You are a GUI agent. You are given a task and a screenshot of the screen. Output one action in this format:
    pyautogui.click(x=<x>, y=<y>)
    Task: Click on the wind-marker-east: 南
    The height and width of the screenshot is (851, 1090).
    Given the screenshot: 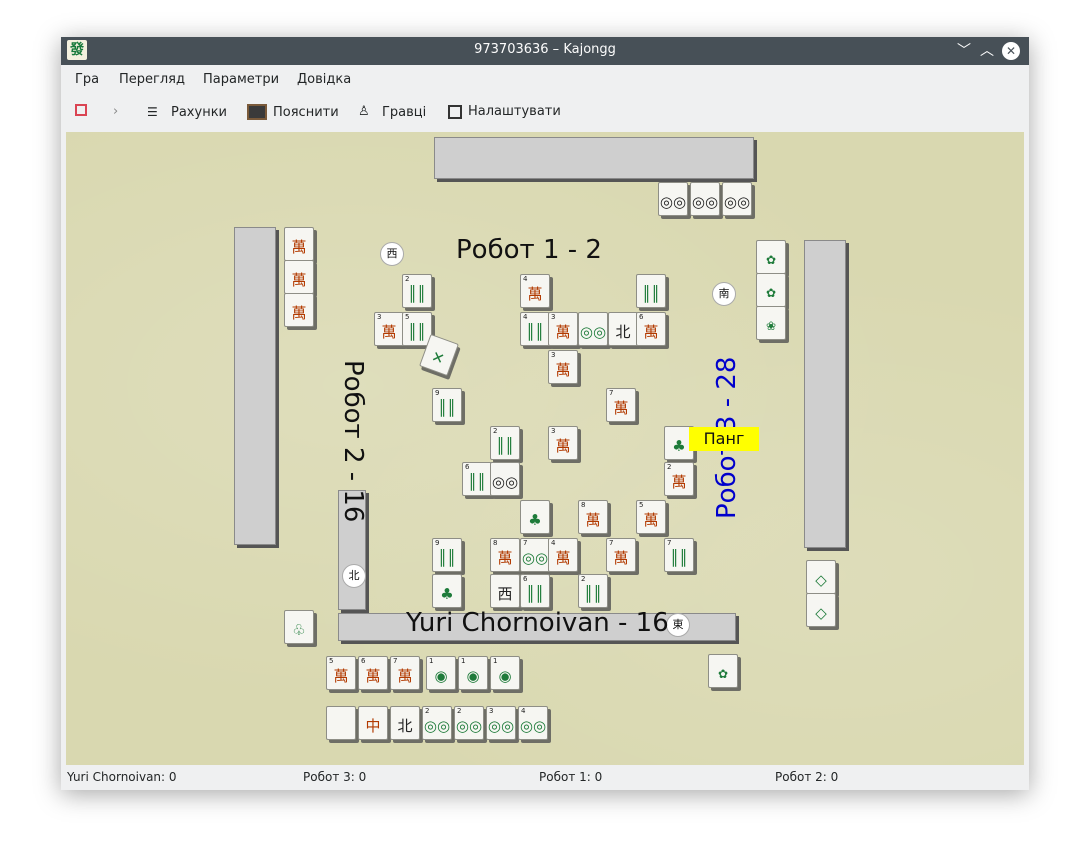 What is the action you would take?
    pyautogui.click(x=724, y=294)
    